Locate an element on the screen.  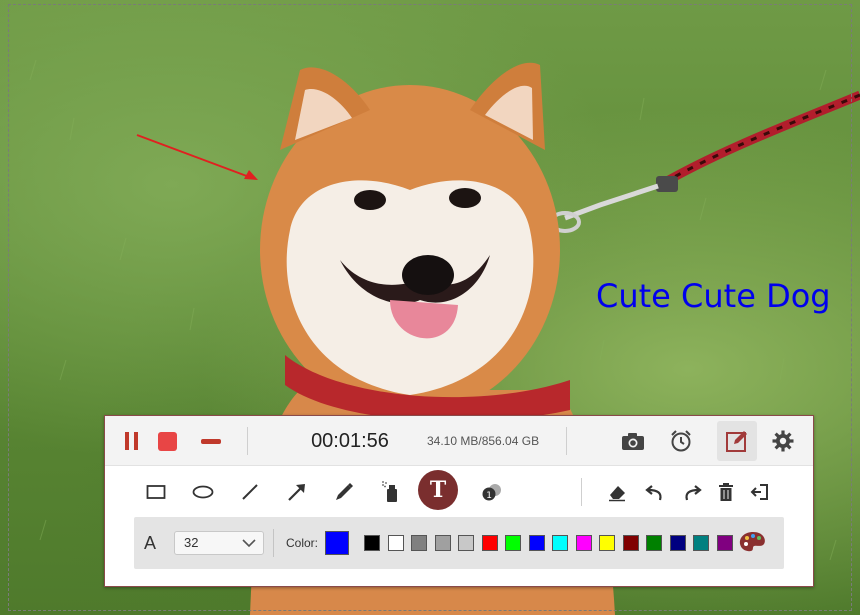
edit-icon is located at coordinates (736, 441).